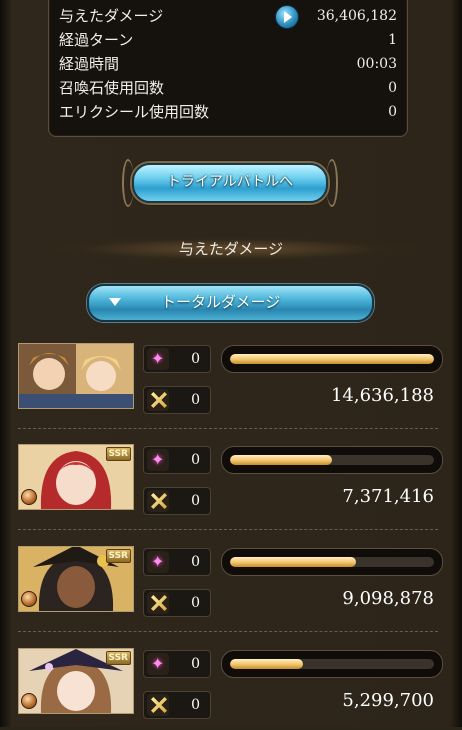 The height and width of the screenshot is (730, 462). What do you see at coordinates (388, 496) in the screenshot?
I see `character-damage: 7,371,416` at bounding box center [388, 496].